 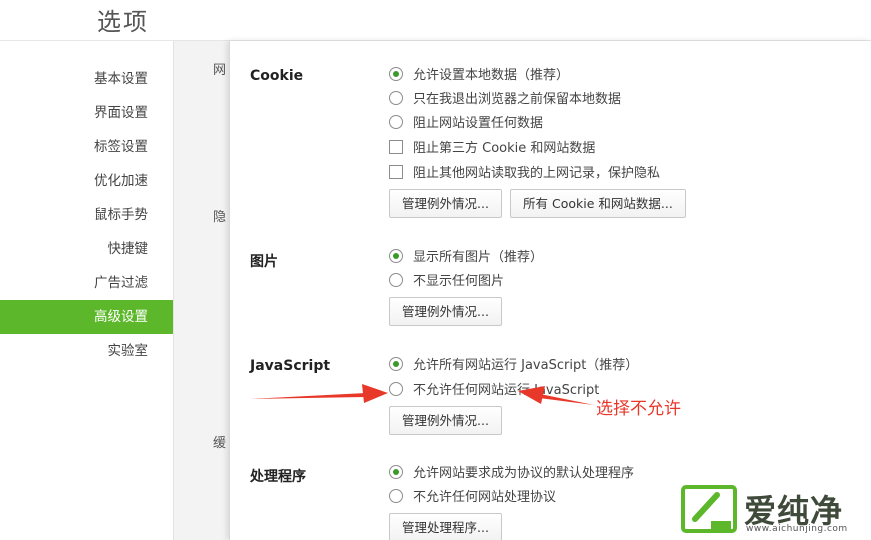 What do you see at coordinates (220, 70) in the screenshot?
I see `background-section-label: 网` at bounding box center [220, 70].